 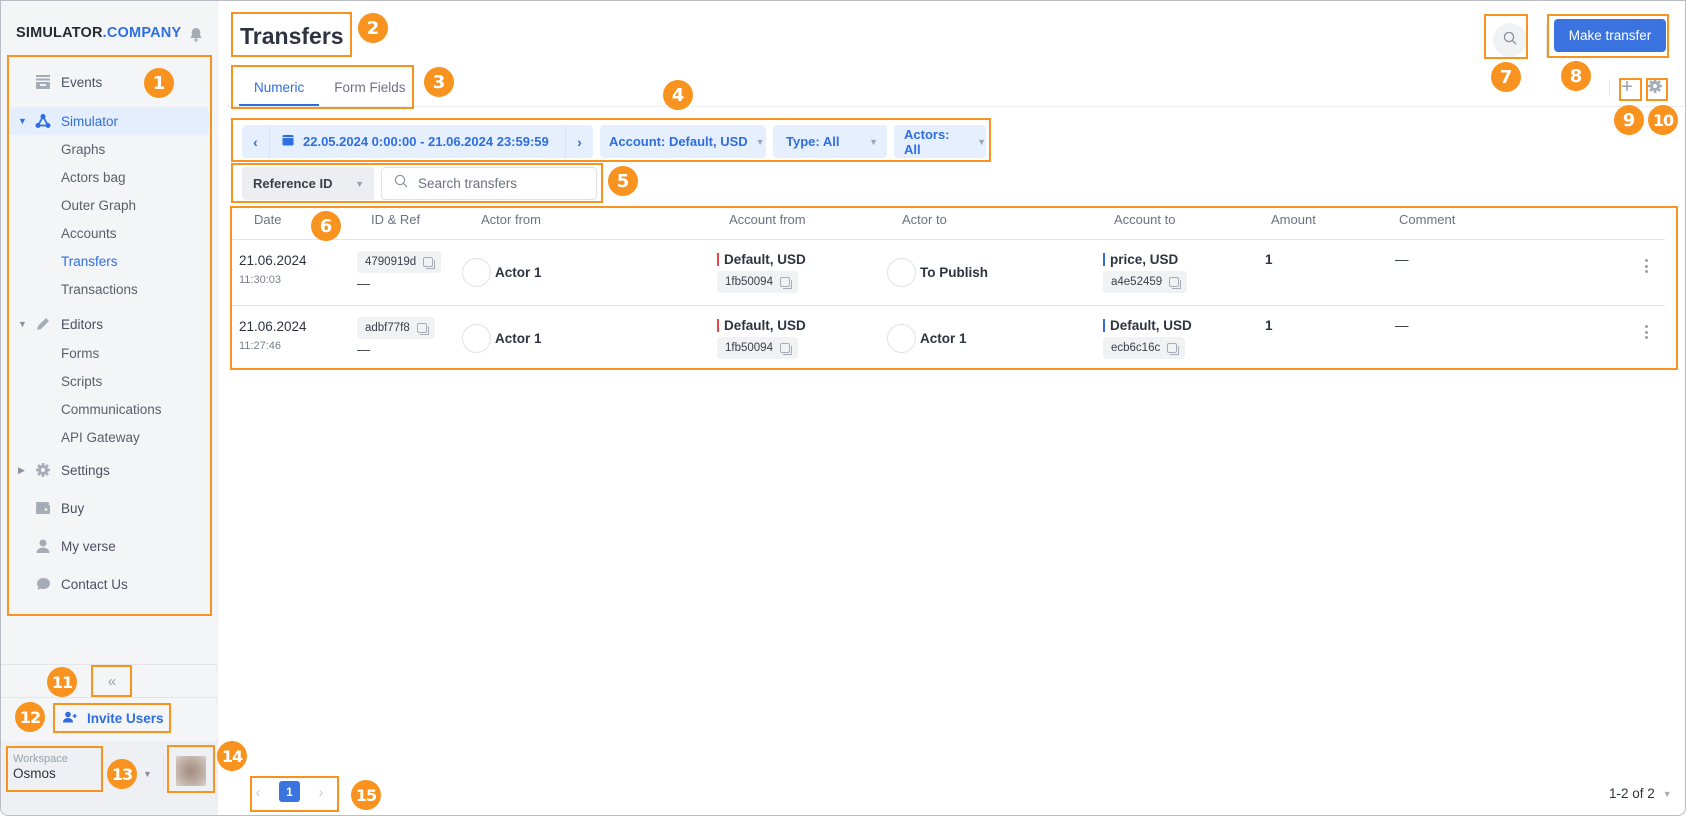 I want to click on sidebar-item-actors-bag: Actors bag, so click(x=109, y=177).